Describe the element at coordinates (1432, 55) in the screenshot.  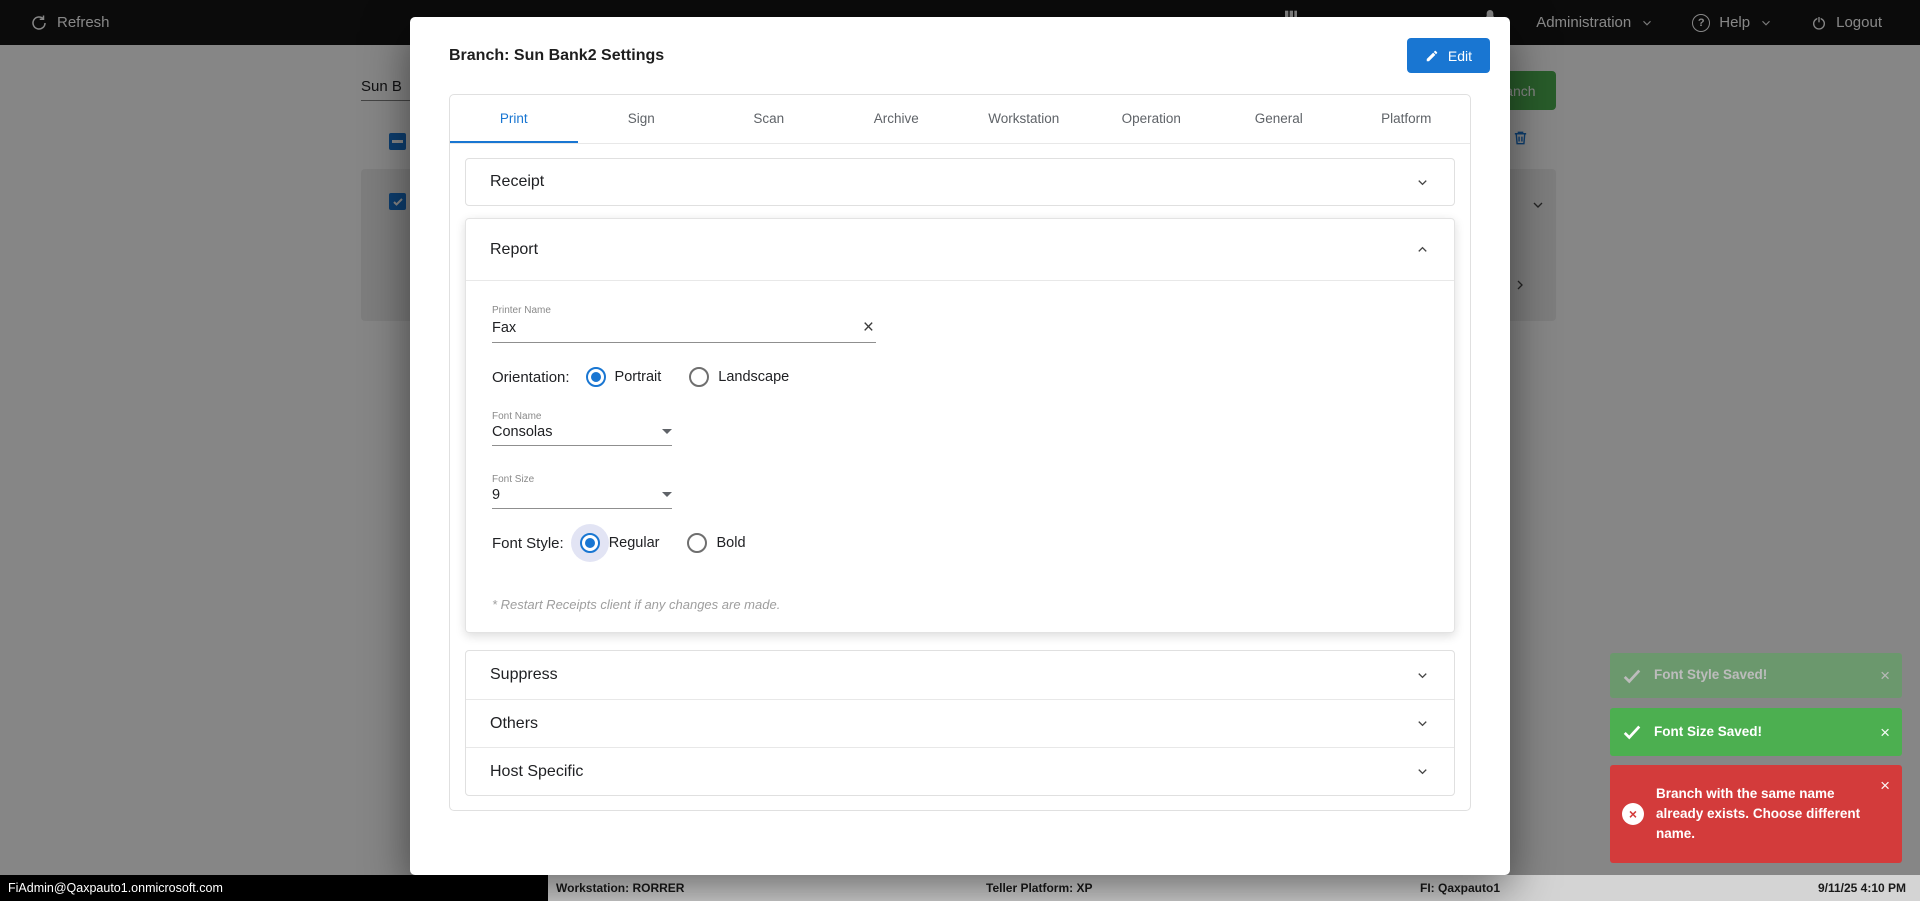
I see `pencil-icon` at that location.